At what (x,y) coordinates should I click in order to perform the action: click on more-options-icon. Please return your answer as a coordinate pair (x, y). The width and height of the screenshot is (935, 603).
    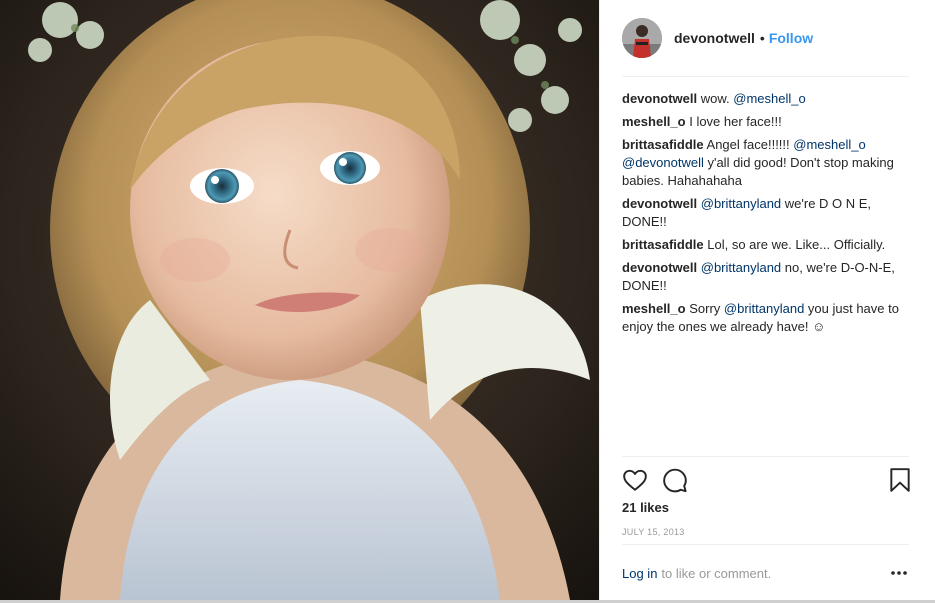
    Looking at the image, I should click on (899, 573).